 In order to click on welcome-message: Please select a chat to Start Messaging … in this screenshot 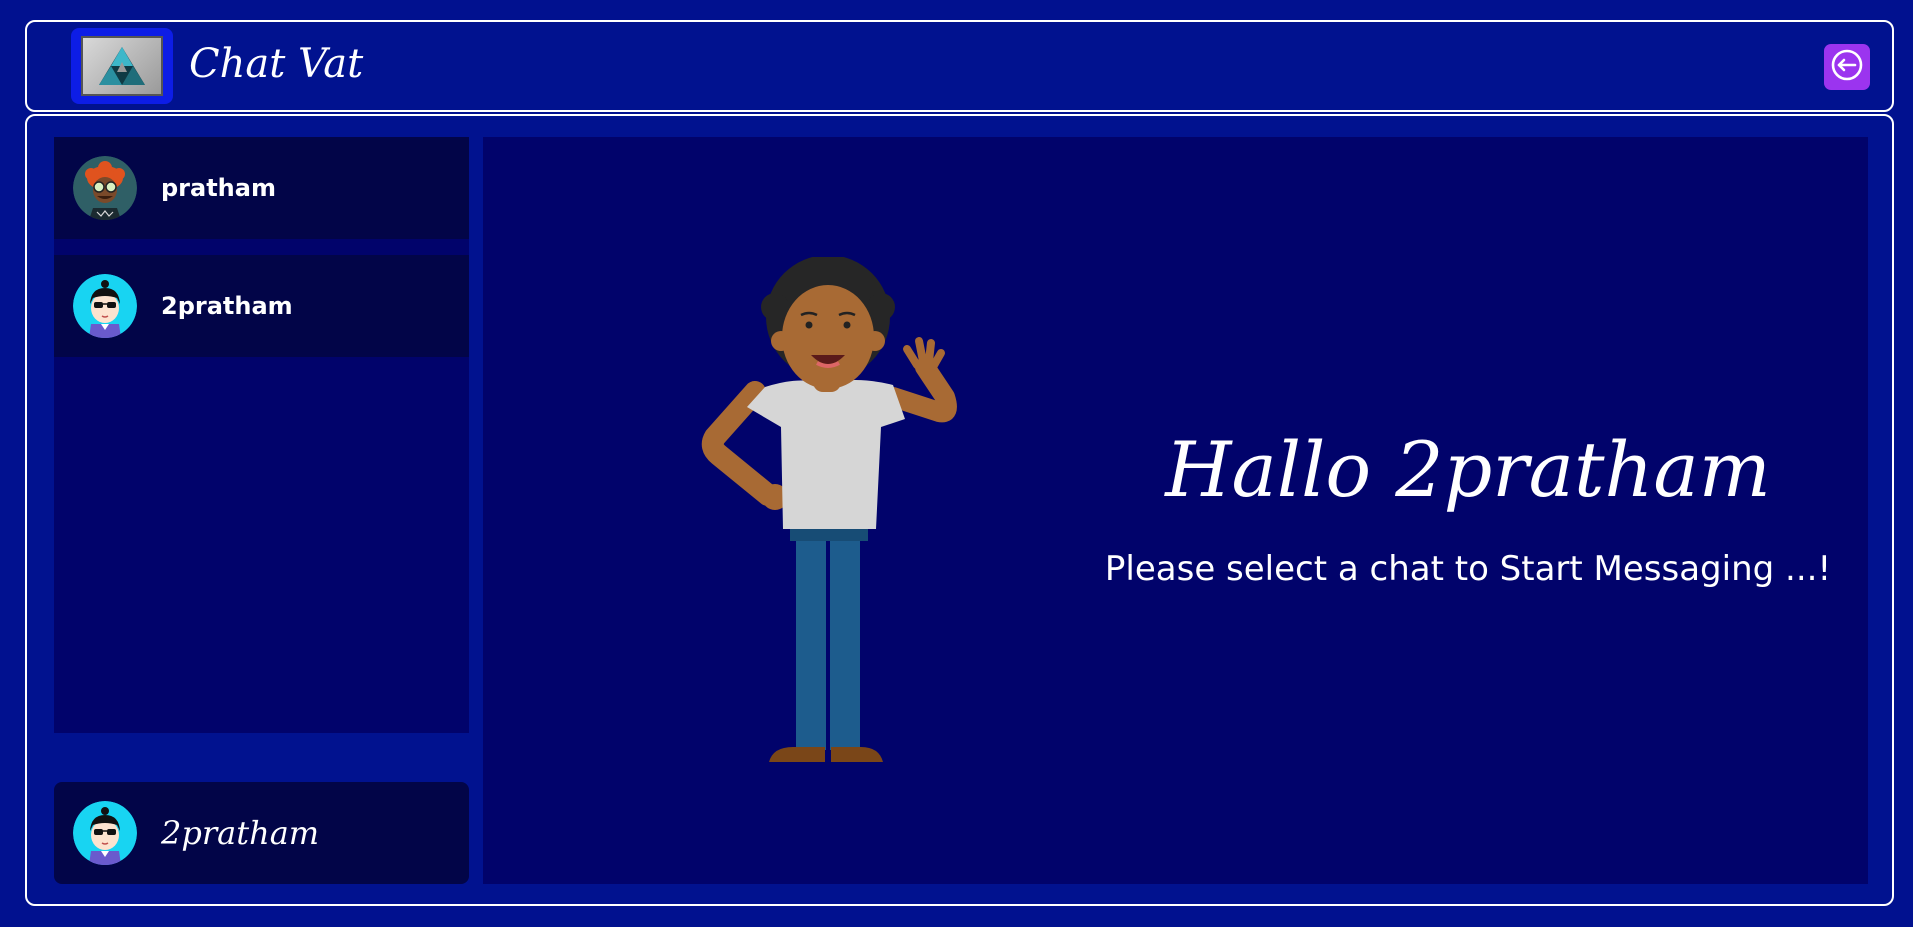, I will do `click(1468, 569)`.